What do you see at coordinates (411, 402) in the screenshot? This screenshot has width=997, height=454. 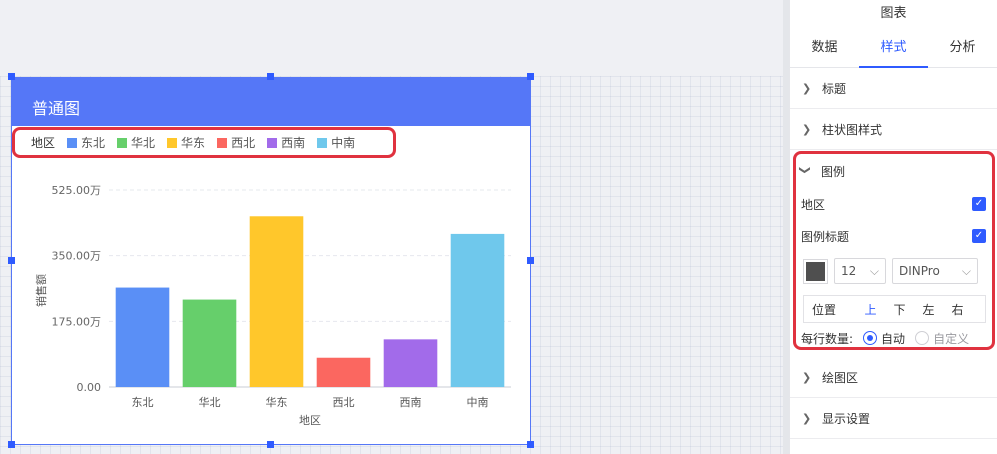 I see `x-tick-label: 西南` at bounding box center [411, 402].